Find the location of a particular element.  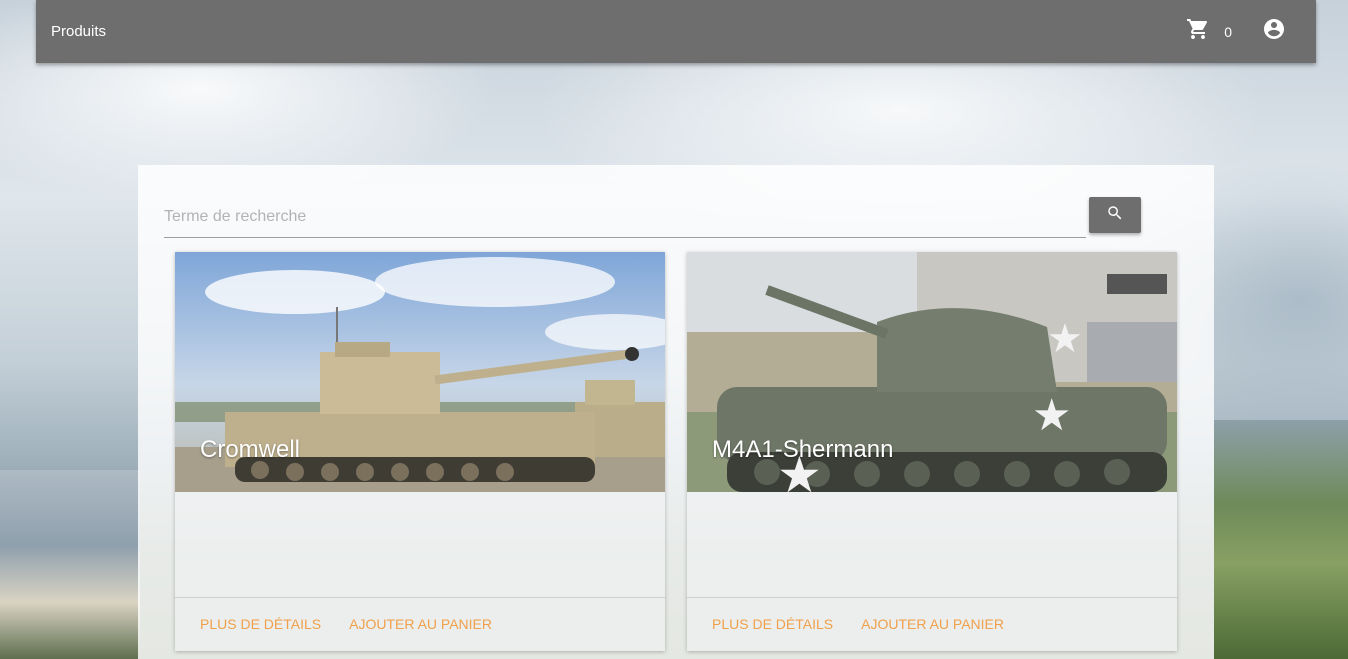

page-title: Produits is located at coordinates (79, 31).